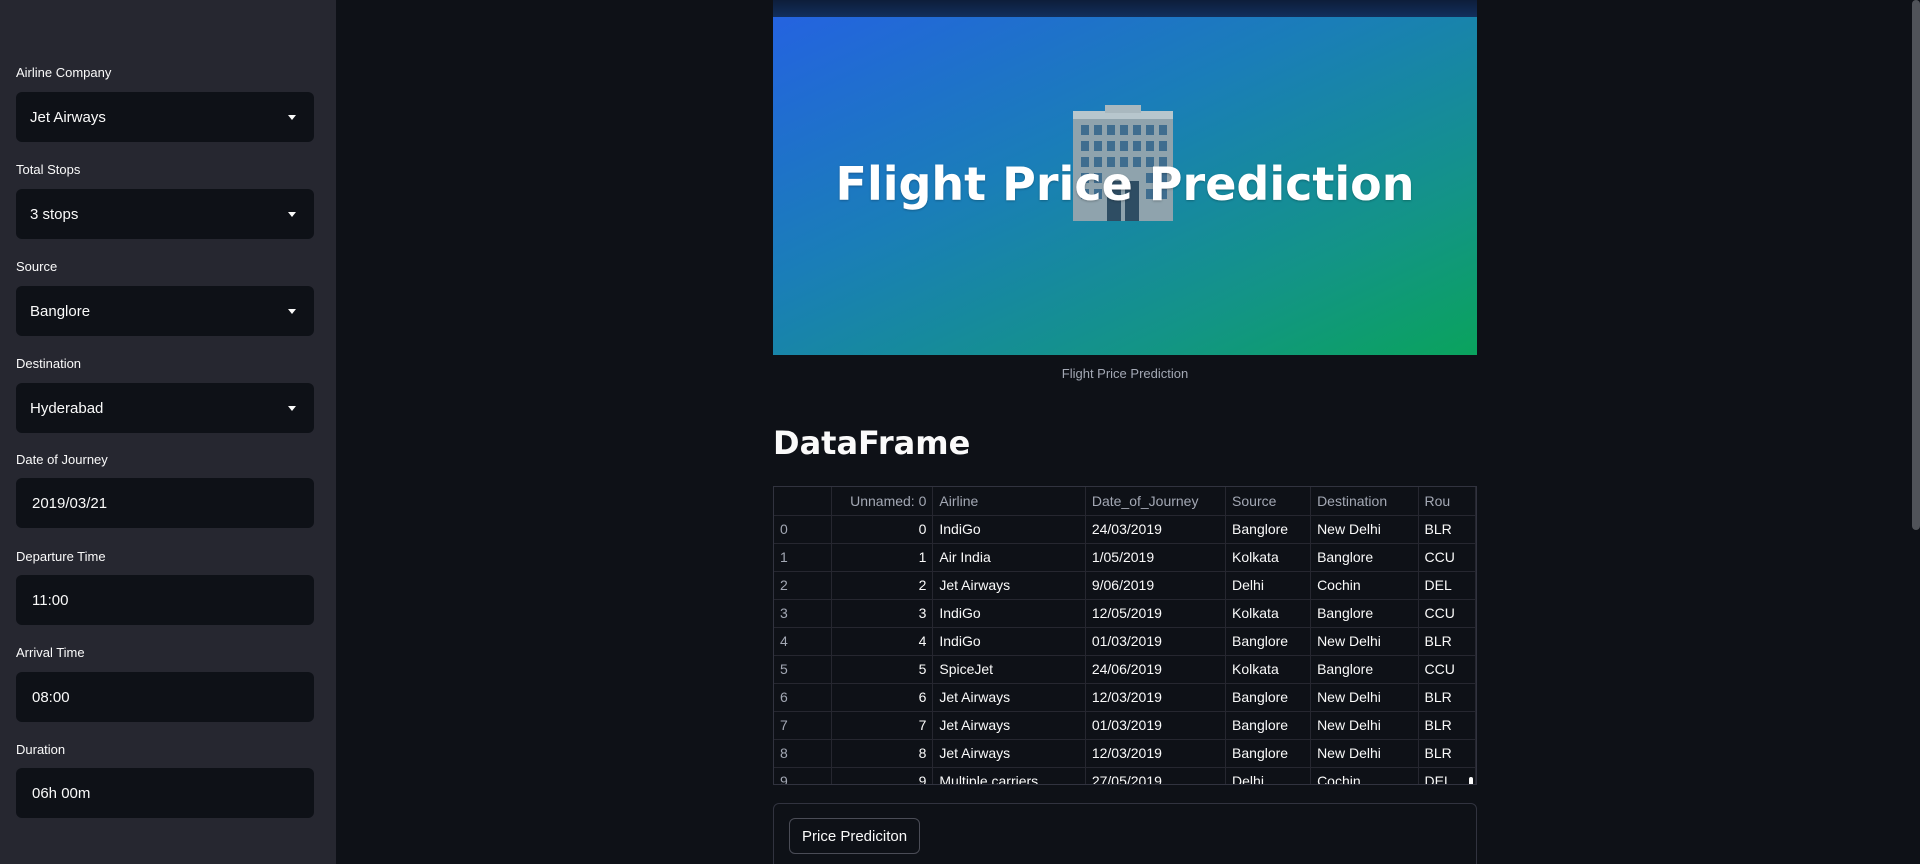 The height and width of the screenshot is (864, 1920). Describe the element at coordinates (1156, 585) in the screenshot. I see `table-cell: 9/06/2019` at that location.